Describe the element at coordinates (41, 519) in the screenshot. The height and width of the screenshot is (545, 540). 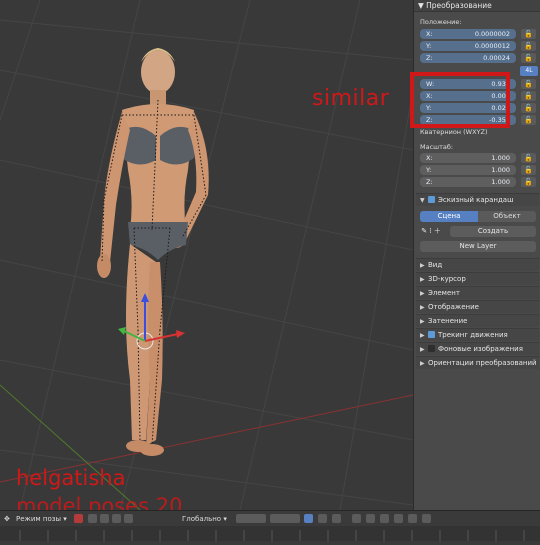
I see `mode-select: Режим позы ▾` at that location.